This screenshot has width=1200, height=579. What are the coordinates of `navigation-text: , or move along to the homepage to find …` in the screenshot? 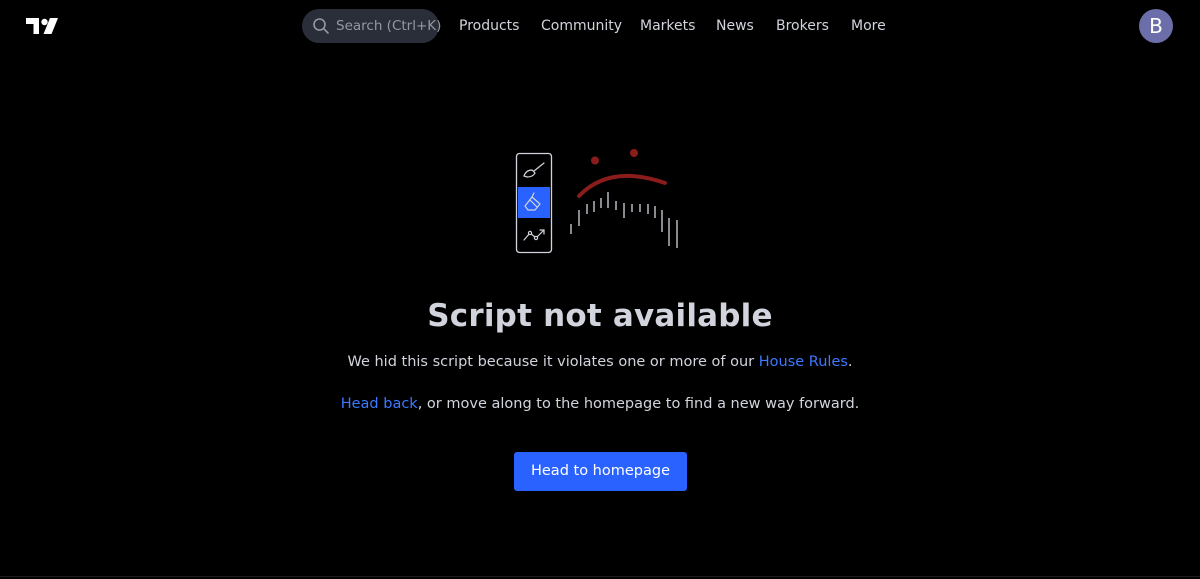 It's located at (638, 404).